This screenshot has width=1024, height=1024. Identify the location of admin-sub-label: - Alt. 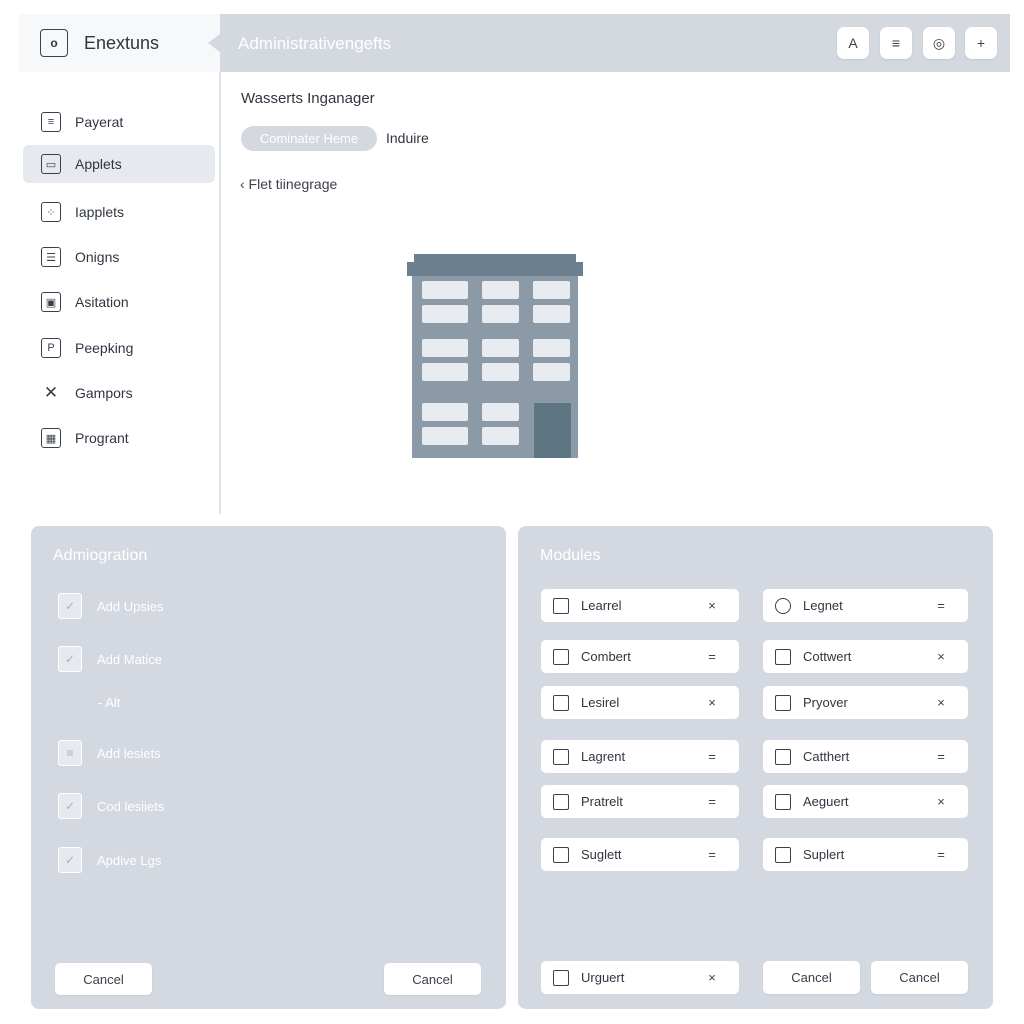
(109, 702).